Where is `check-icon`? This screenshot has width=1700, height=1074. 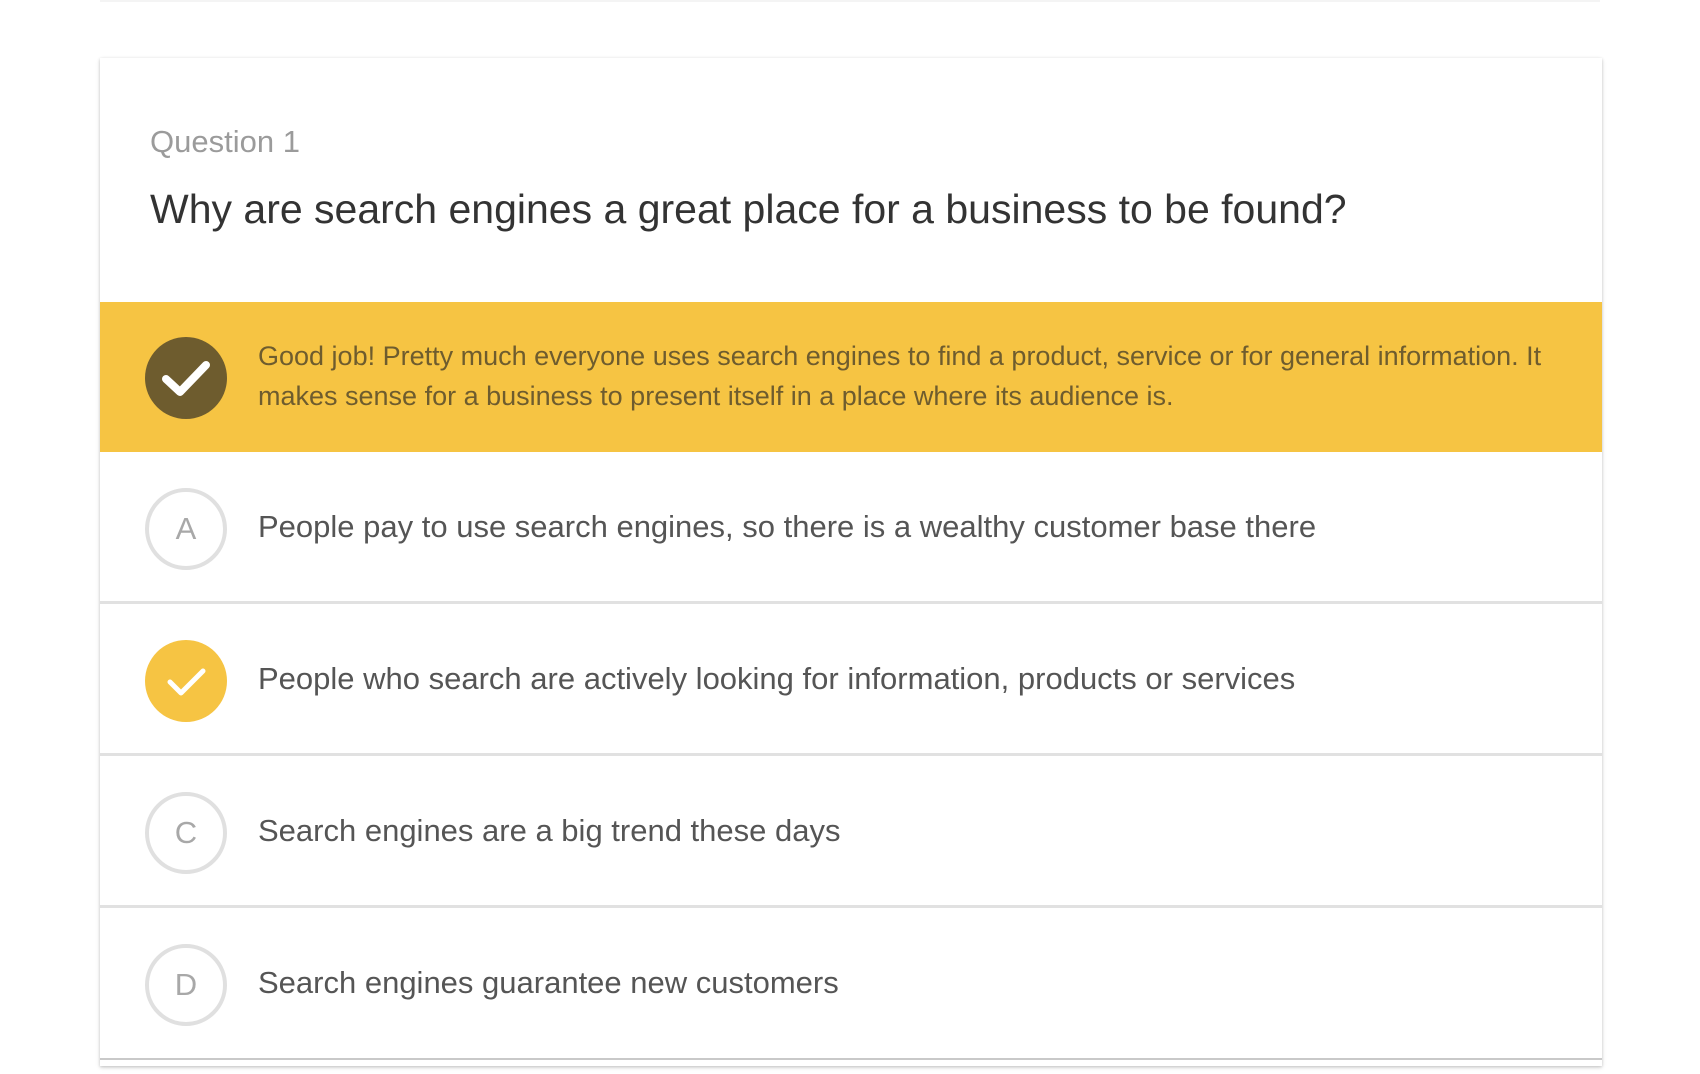
check-icon is located at coordinates (186, 681).